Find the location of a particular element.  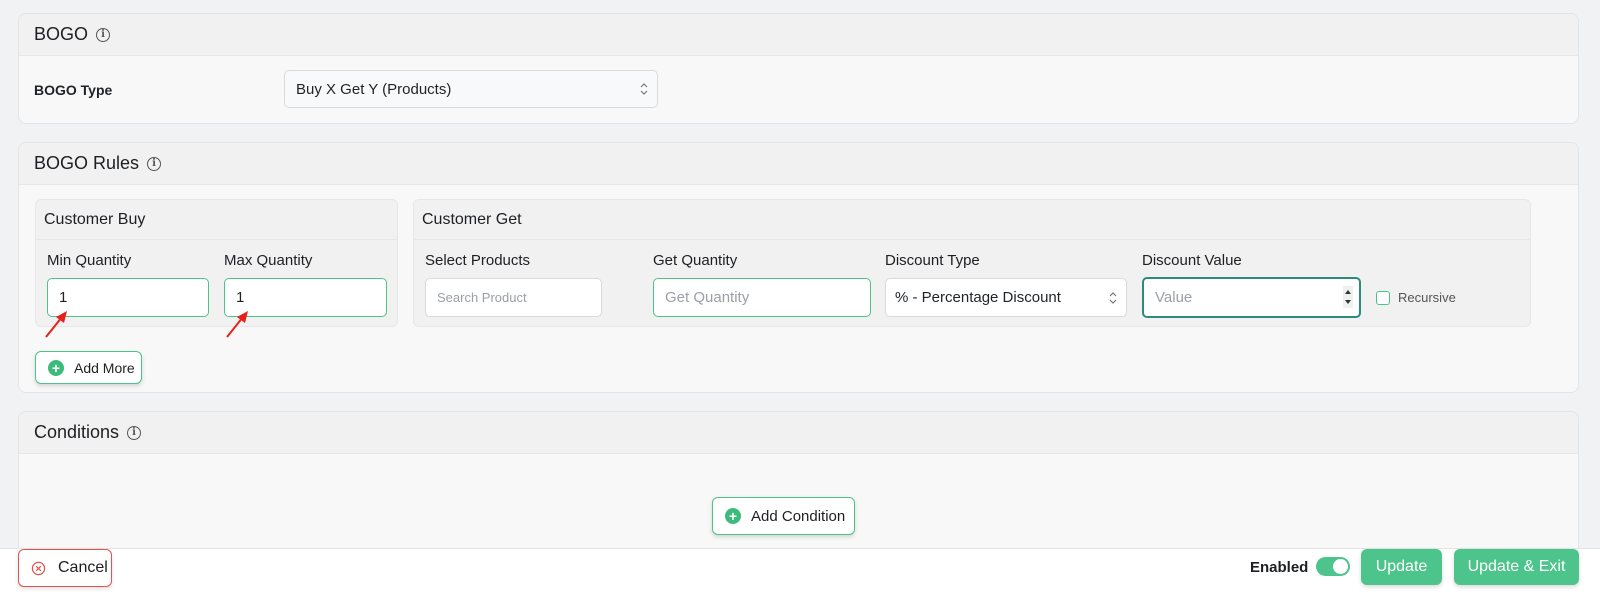

add-more-button: + Add More is located at coordinates (88, 367).